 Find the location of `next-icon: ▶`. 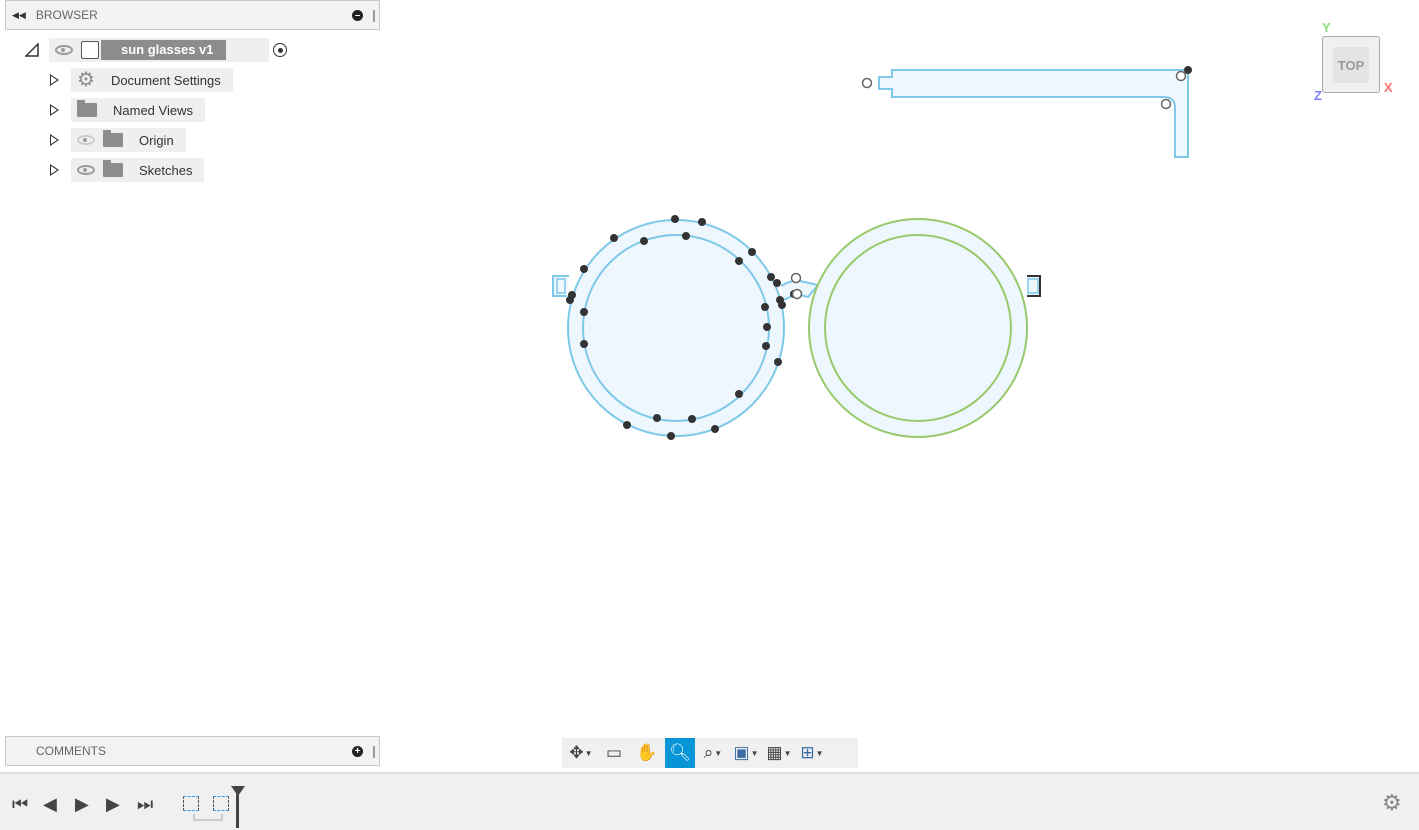

next-icon: ▶ is located at coordinates (113, 804).